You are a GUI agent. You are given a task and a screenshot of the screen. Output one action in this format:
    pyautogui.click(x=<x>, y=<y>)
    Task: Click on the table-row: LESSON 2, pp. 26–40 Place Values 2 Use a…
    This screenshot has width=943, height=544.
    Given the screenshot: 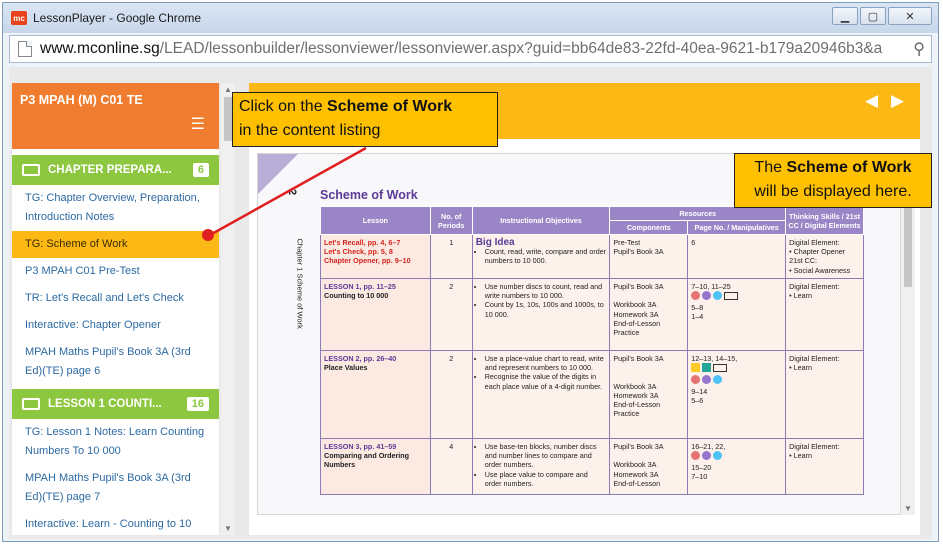 What is the action you would take?
    pyautogui.click(x=592, y=394)
    